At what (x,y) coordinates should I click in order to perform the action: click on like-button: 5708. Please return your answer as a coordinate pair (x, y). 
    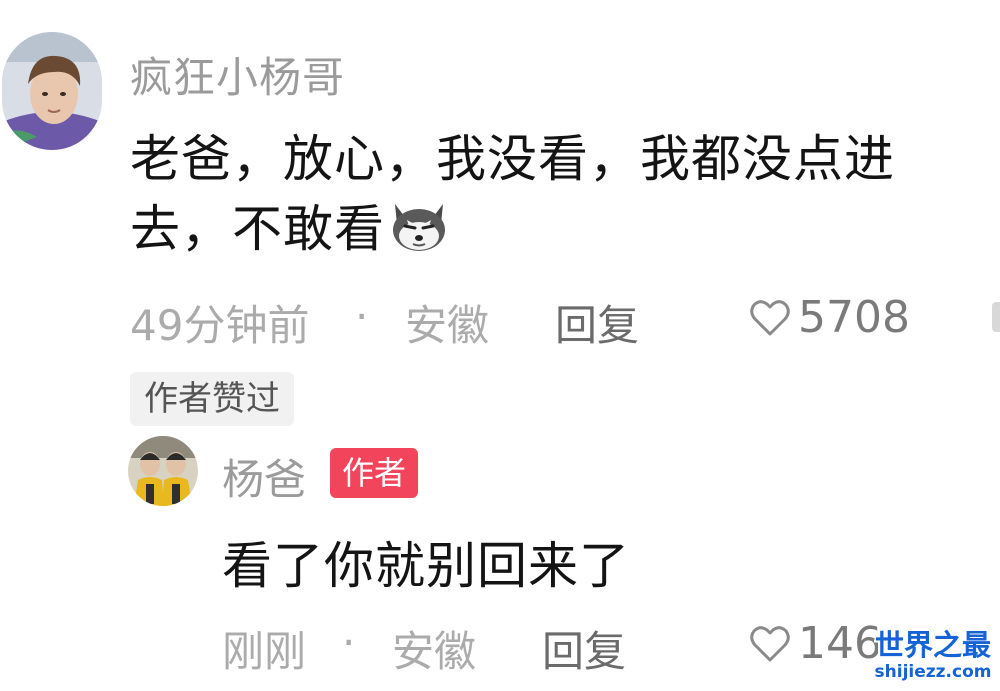
    Looking at the image, I should click on (829, 317).